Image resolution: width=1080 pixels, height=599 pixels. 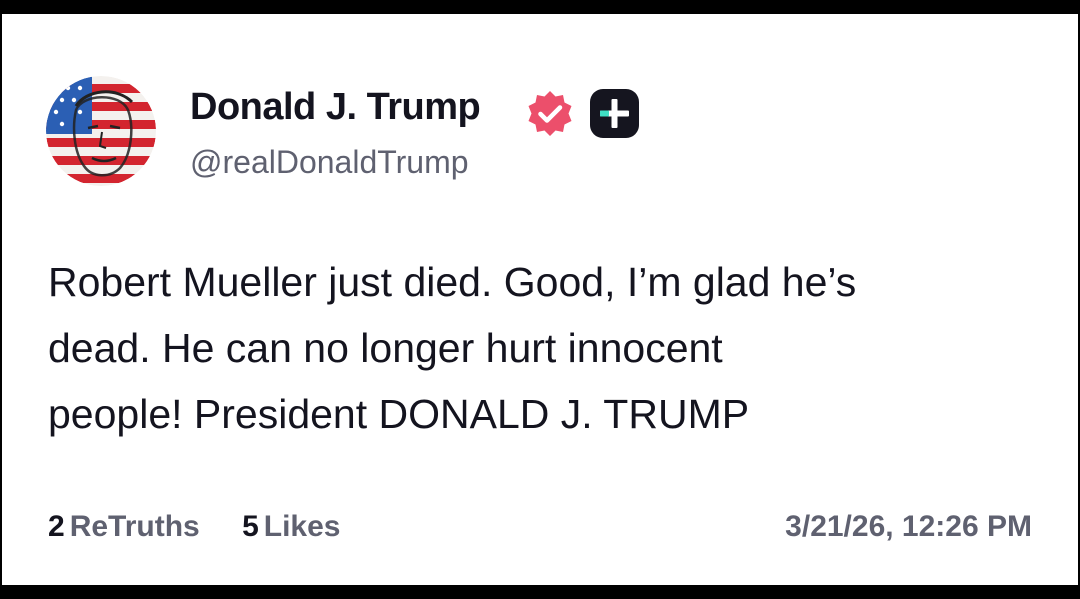 What do you see at coordinates (134, 526) in the screenshot?
I see `retruths-label: ReTruths` at bounding box center [134, 526].